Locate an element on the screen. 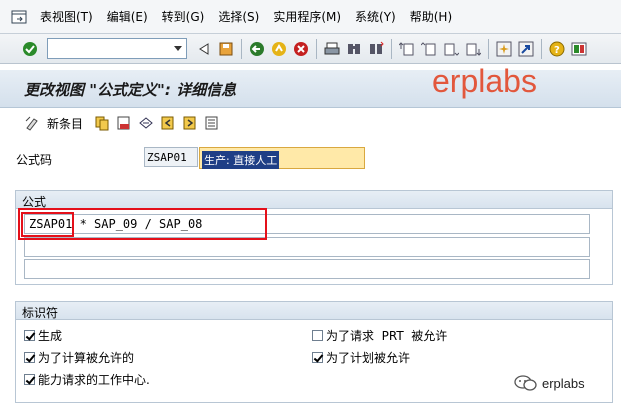 The width and height of the screenshot is (621, 409). checkbox-label: 为了请求 PRT 被允许 is located at coordinates (387, 336).